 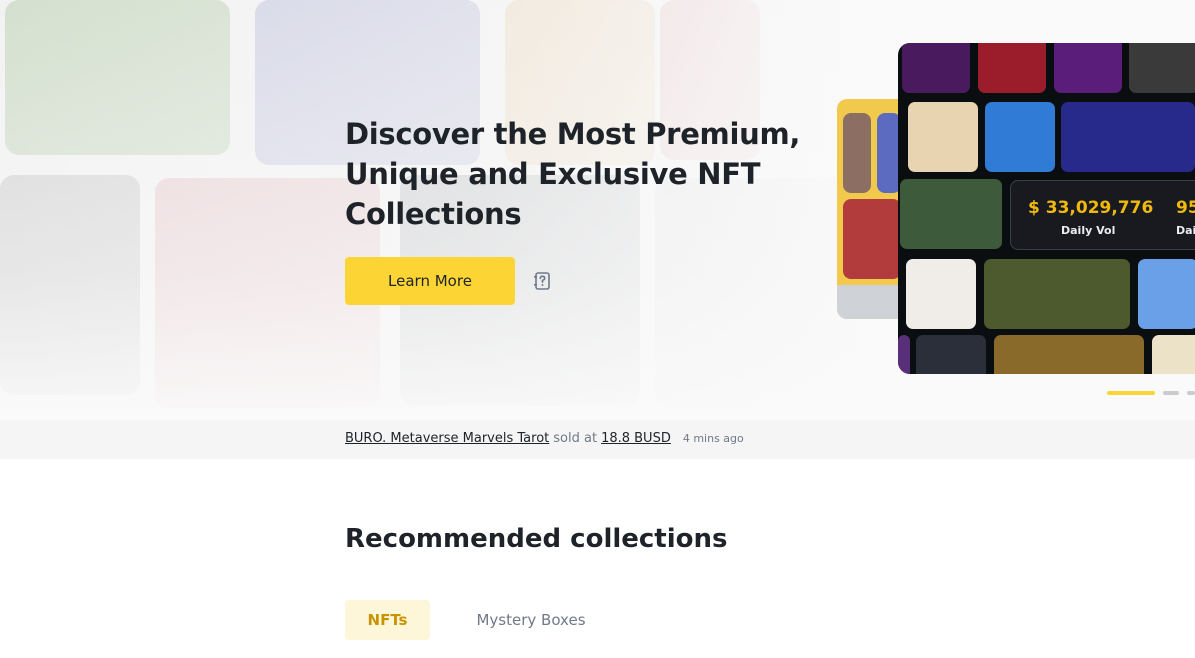 What do you see at coordinates (542, 281) in the screenshot?
I see `help-book-icon` at bounding box center [542, 281].